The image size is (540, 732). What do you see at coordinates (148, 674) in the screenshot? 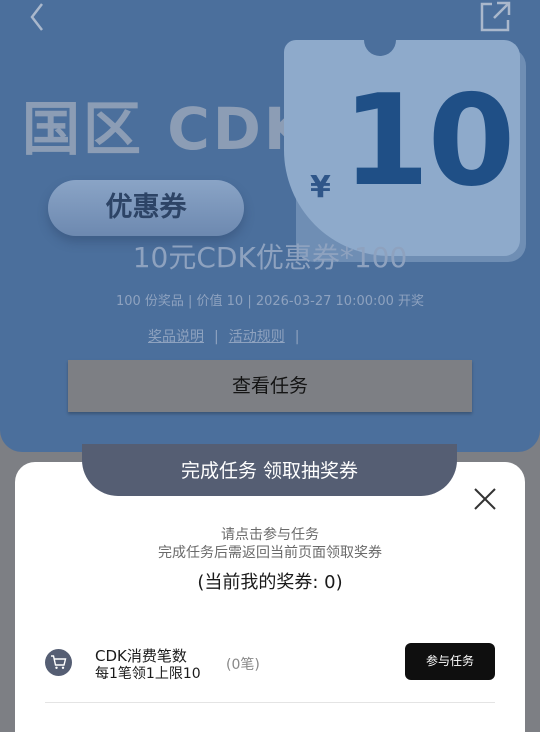
I see `task-subtitle: 每1笔领1上限10` at bounding box center [148, 674].